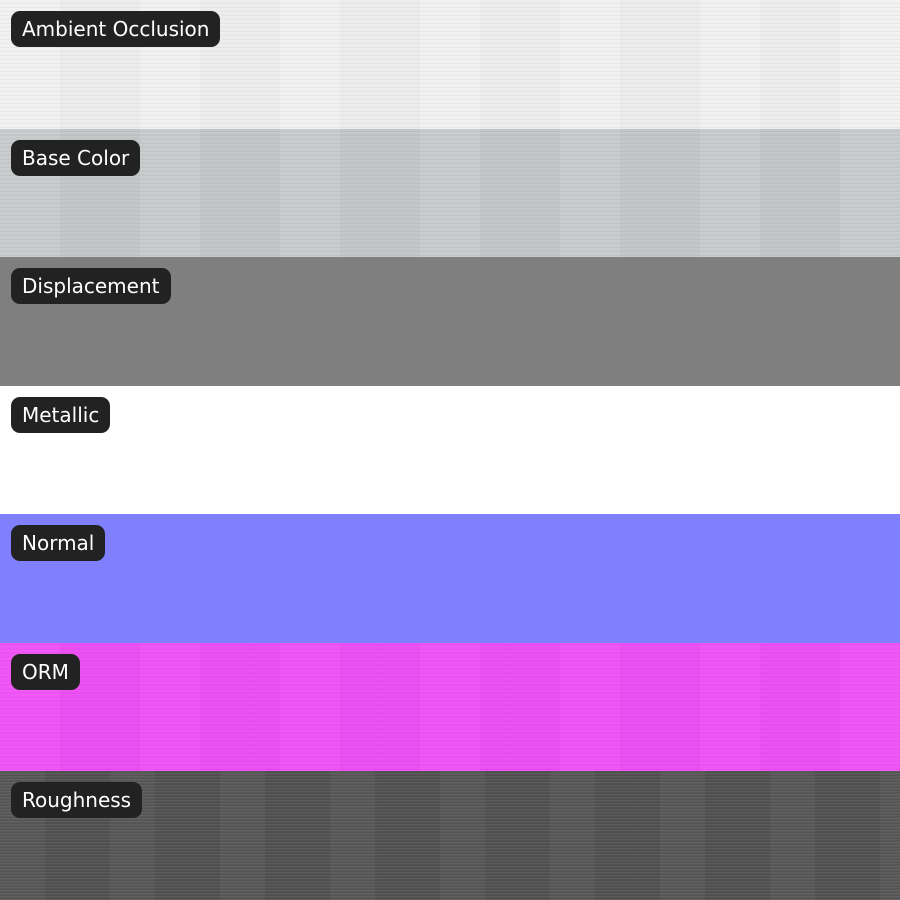 The image size is (900, 900). I want to click on swatch-displacement: Displacement, so click(450, 321).